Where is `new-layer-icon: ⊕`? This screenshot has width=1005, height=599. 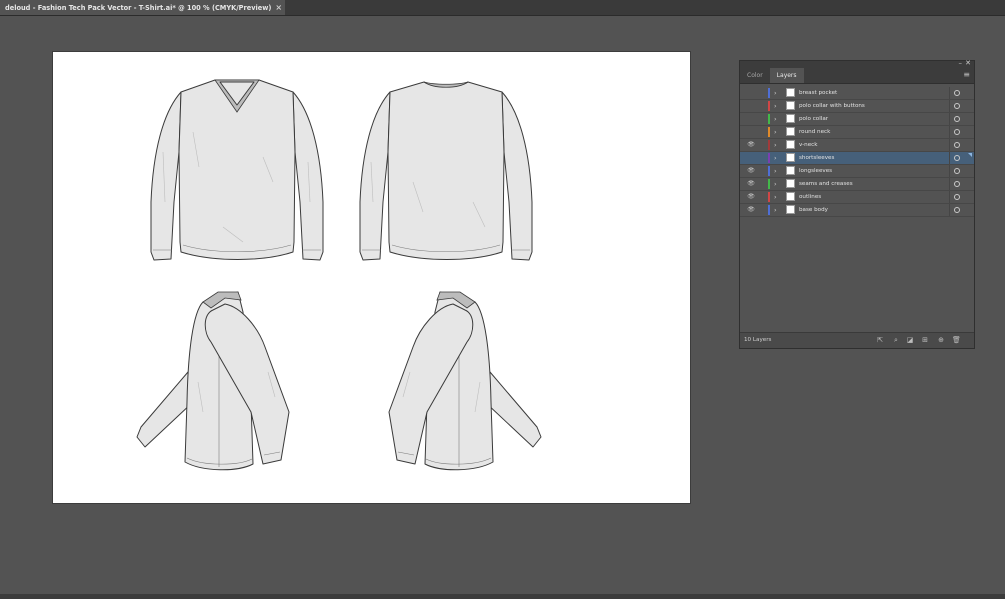
new-layer-icon: ⊕ is located at coordinates (941, 340).